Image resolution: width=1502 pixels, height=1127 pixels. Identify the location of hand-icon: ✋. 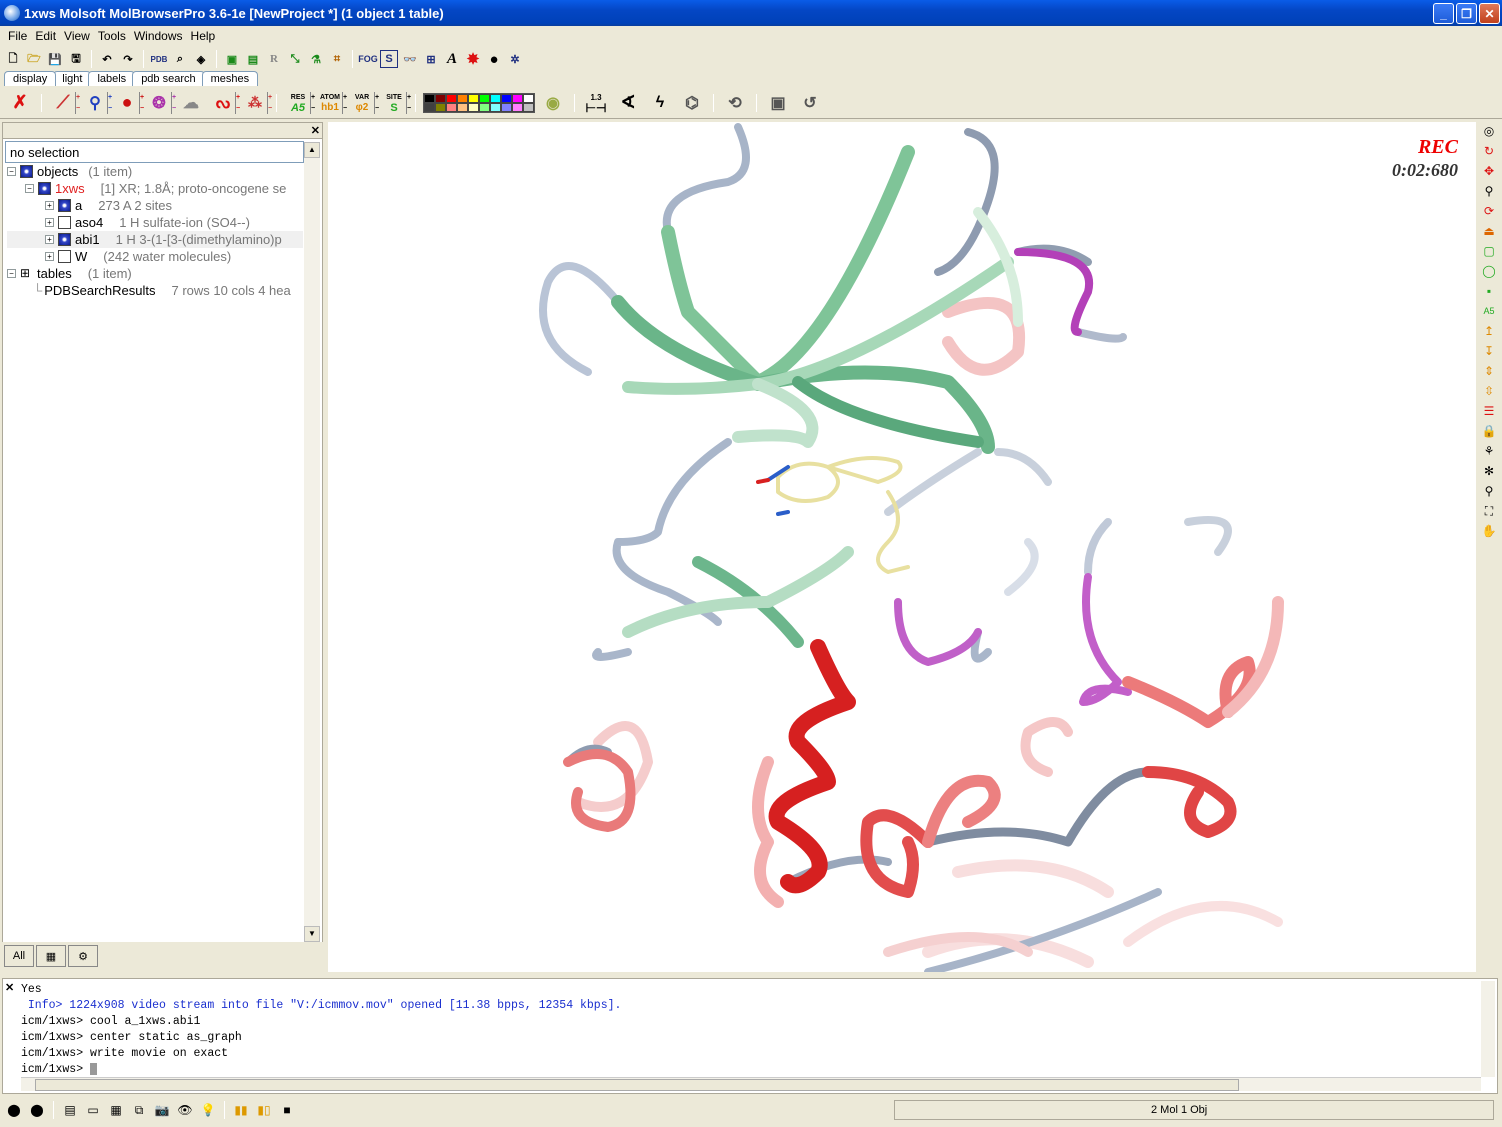
(1489, 531).